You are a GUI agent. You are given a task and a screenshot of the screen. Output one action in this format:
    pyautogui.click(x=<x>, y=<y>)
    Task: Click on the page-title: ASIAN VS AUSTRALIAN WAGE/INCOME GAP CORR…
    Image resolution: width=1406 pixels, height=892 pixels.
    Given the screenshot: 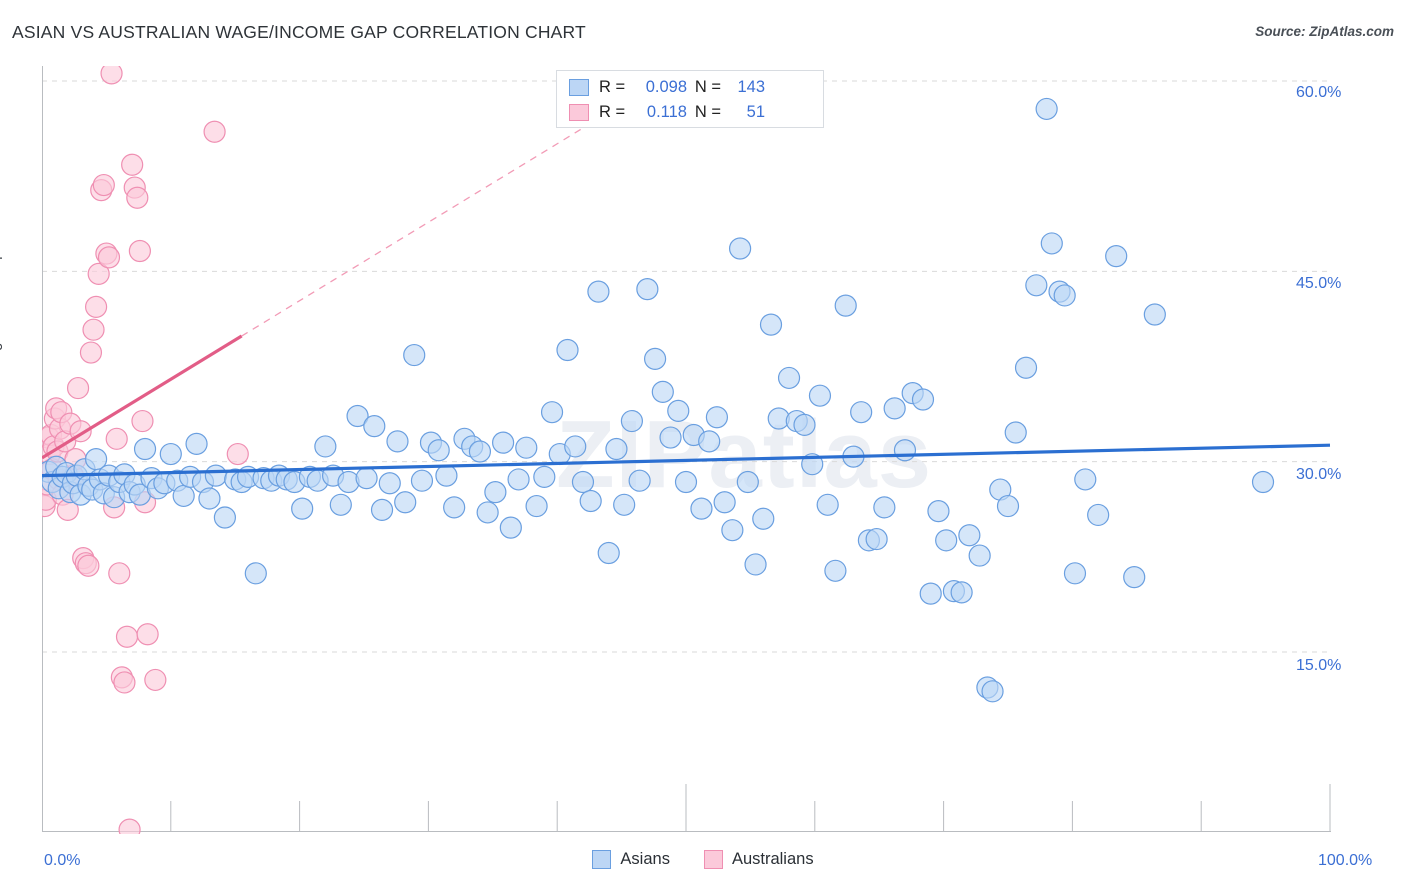 What is the action you would take?
    pyautogui.click(x=299, y=32)
    